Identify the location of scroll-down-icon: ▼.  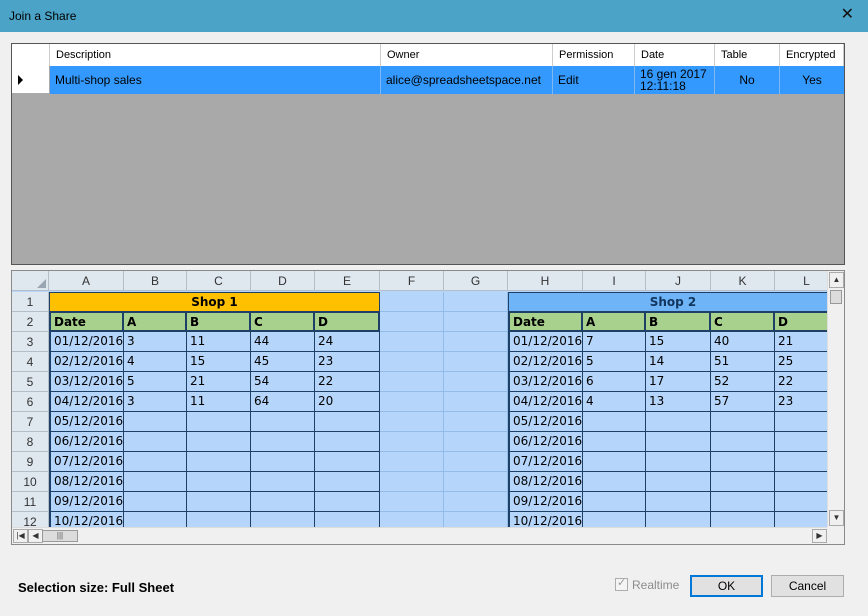
(836, 518).